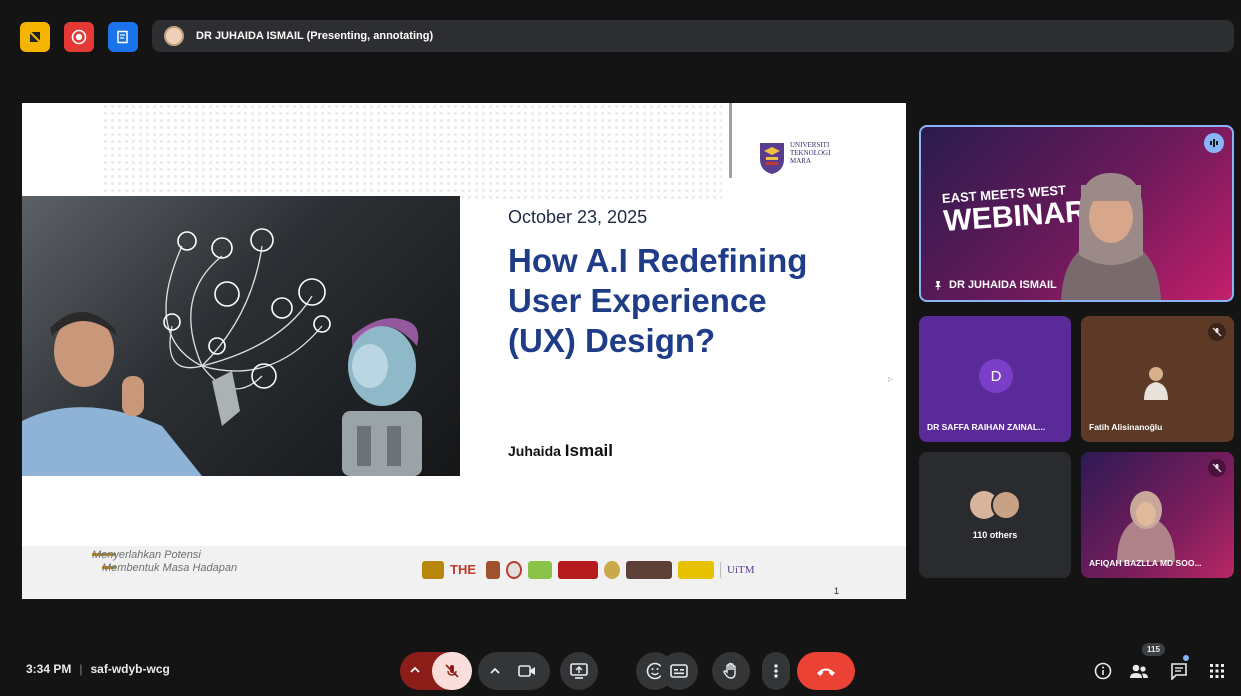 Image resolution: width=1241 pixels, height=696 pixels. I want to click on notes-button, so click(123, 37).